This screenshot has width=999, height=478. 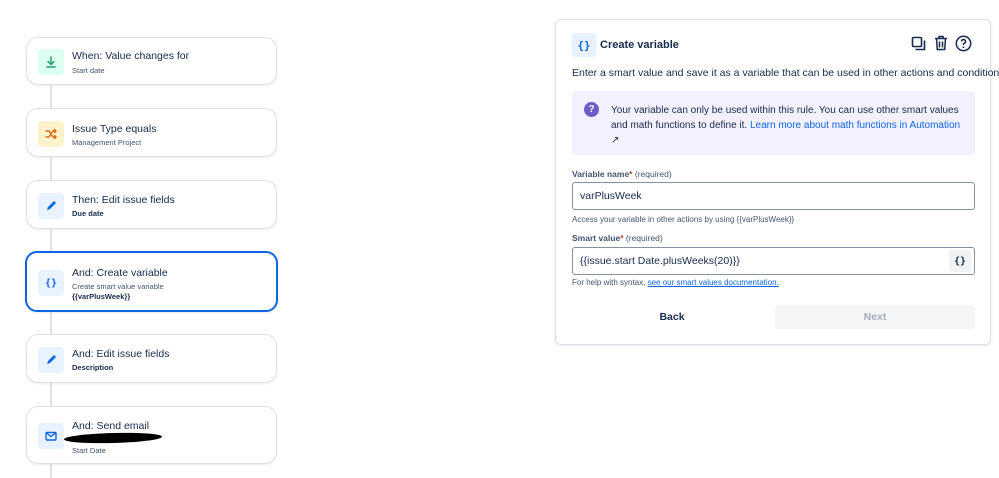 What do you see at coordinates (960, 261) in the screenshot?
I see `smart-value-picker-button: {}` at bounding box center [960, 261].